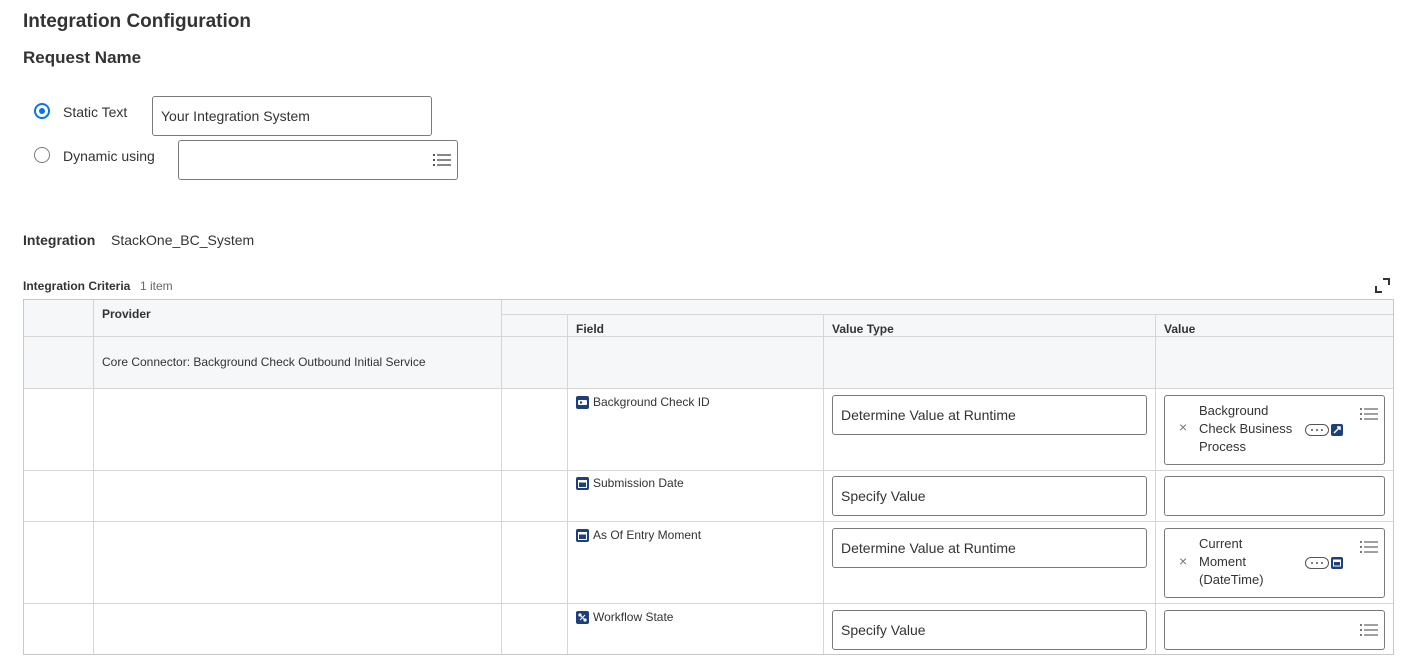 This screenshot has width=1401, height=660. I want to click on value-prompt: × Background Check Business Process, so click(1274, 430).